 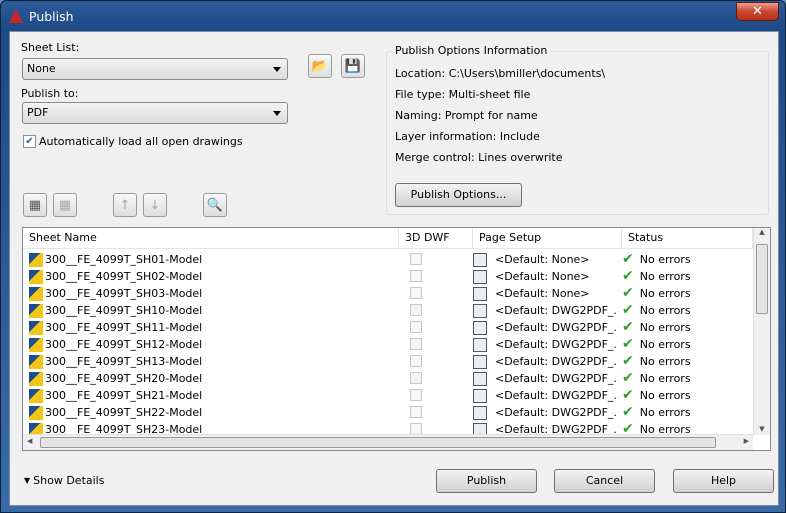 What do you see at coordinates (16, 16) in the screenshot?
I see `autocad-logo-icon` at bounding box center [16, 16].